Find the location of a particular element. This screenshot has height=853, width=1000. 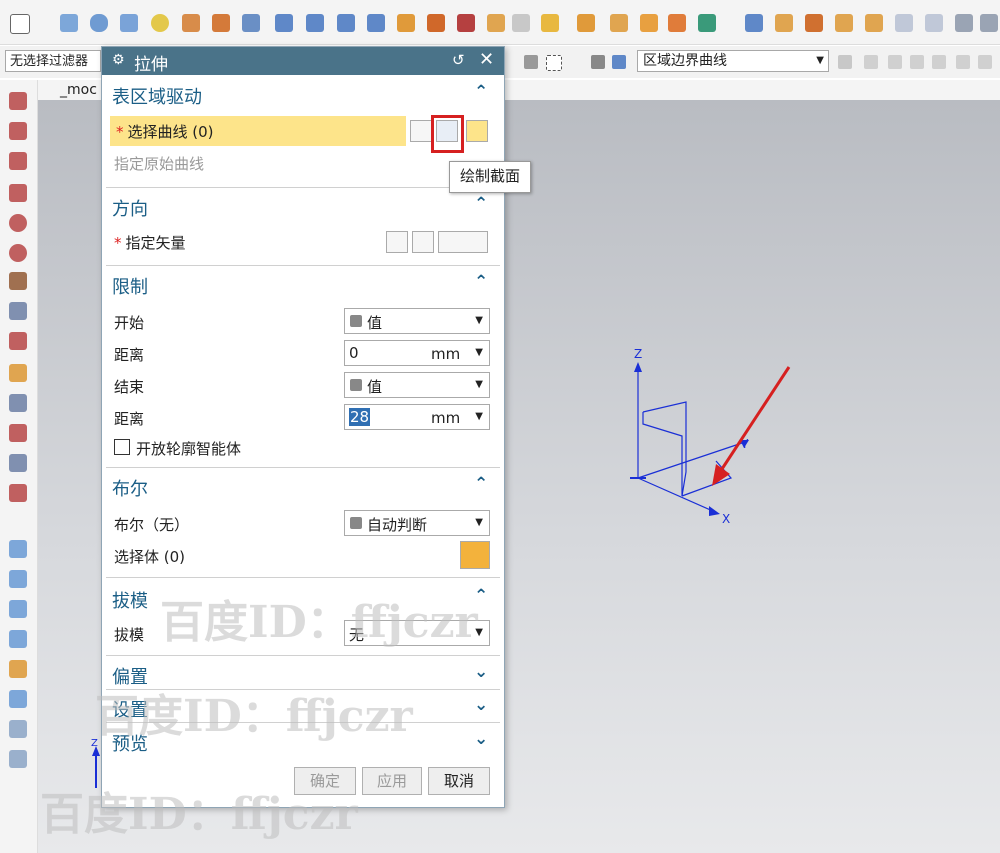

sketch-section-tooltip: 绘制截面 is located at coordinates (490, 177).